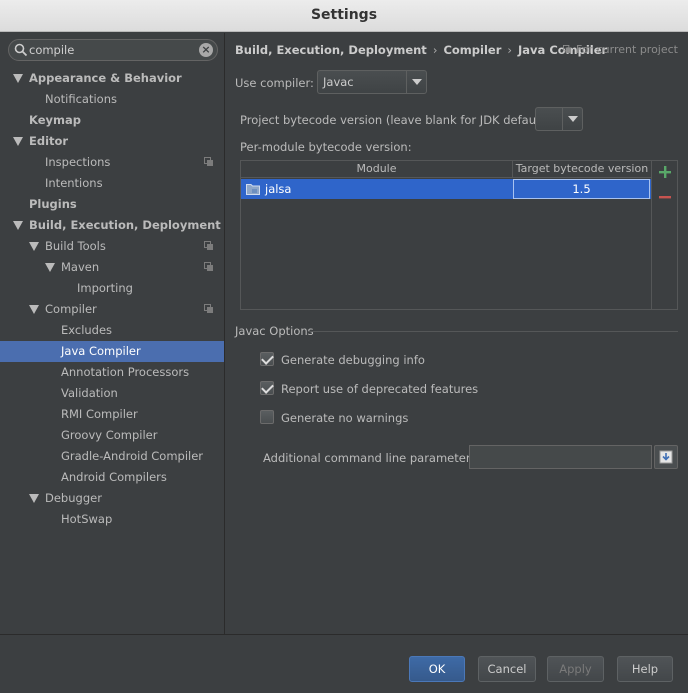  I want to click on tree-item-compiler: Compiler, so click(112, 309).